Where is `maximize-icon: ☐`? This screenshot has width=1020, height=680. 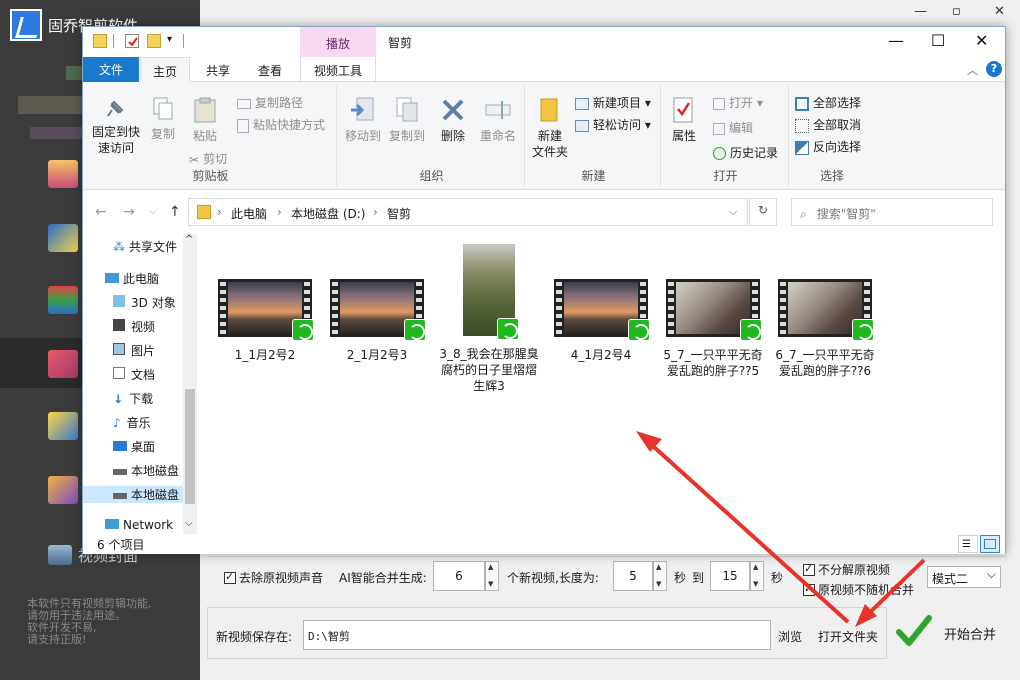
maximize-icon: ☐ is located at coordinates (938, 40).